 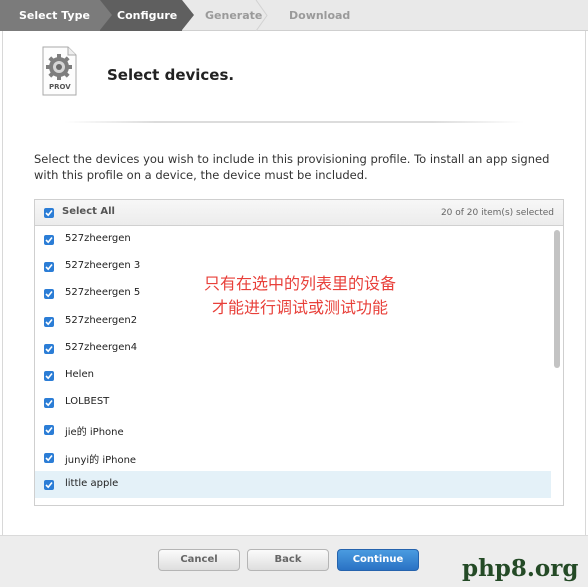 I want to click on device-name: 527zheergen, so click(x=98, y=238).